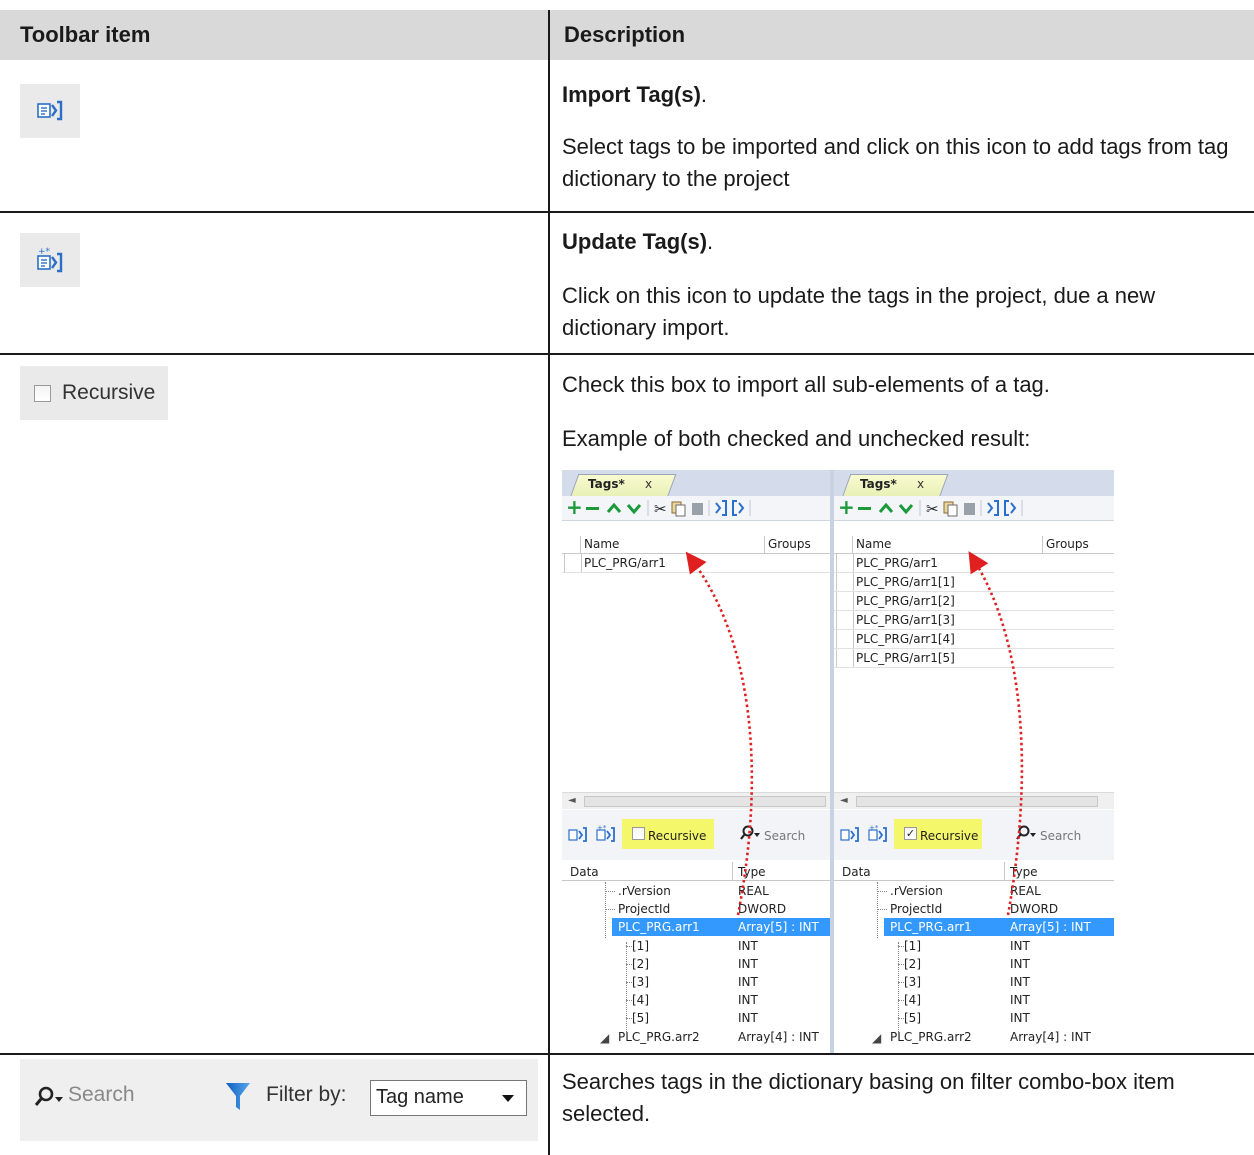  Describe the element at coordinates (109, 392) in the screenshot. I see `recursive-label: Recursive` at that location.